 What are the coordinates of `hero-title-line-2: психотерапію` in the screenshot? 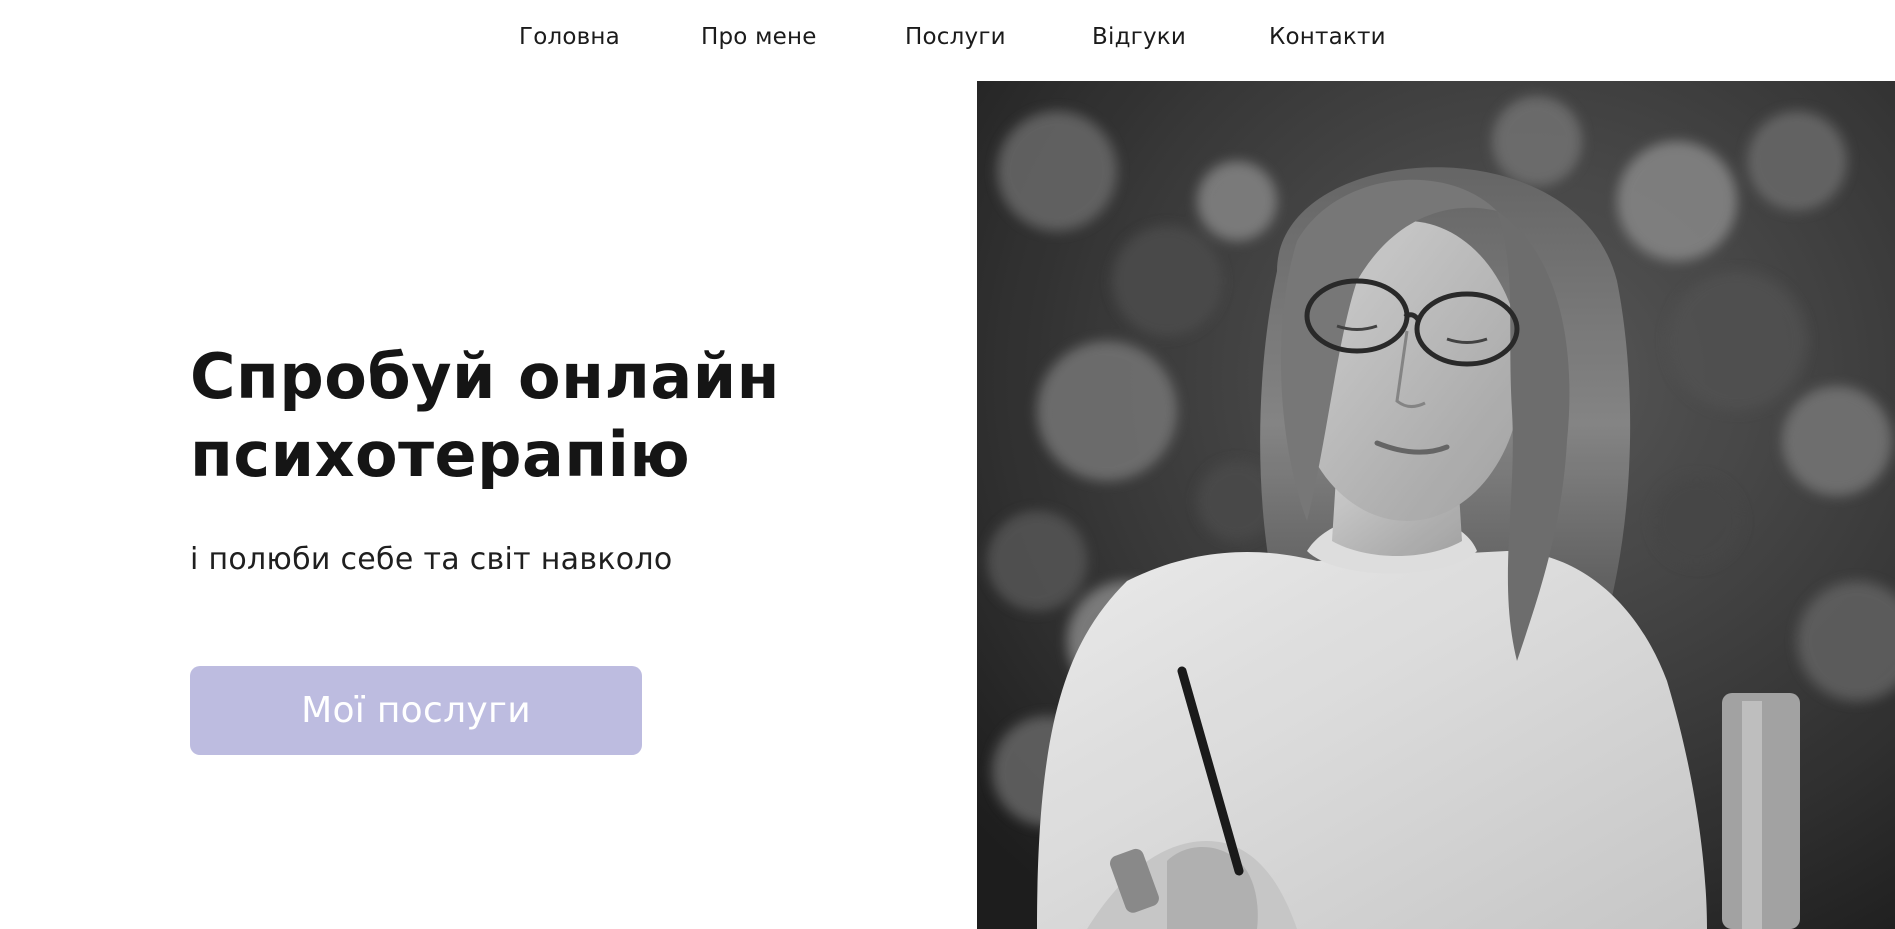 It's located at (440, 454).